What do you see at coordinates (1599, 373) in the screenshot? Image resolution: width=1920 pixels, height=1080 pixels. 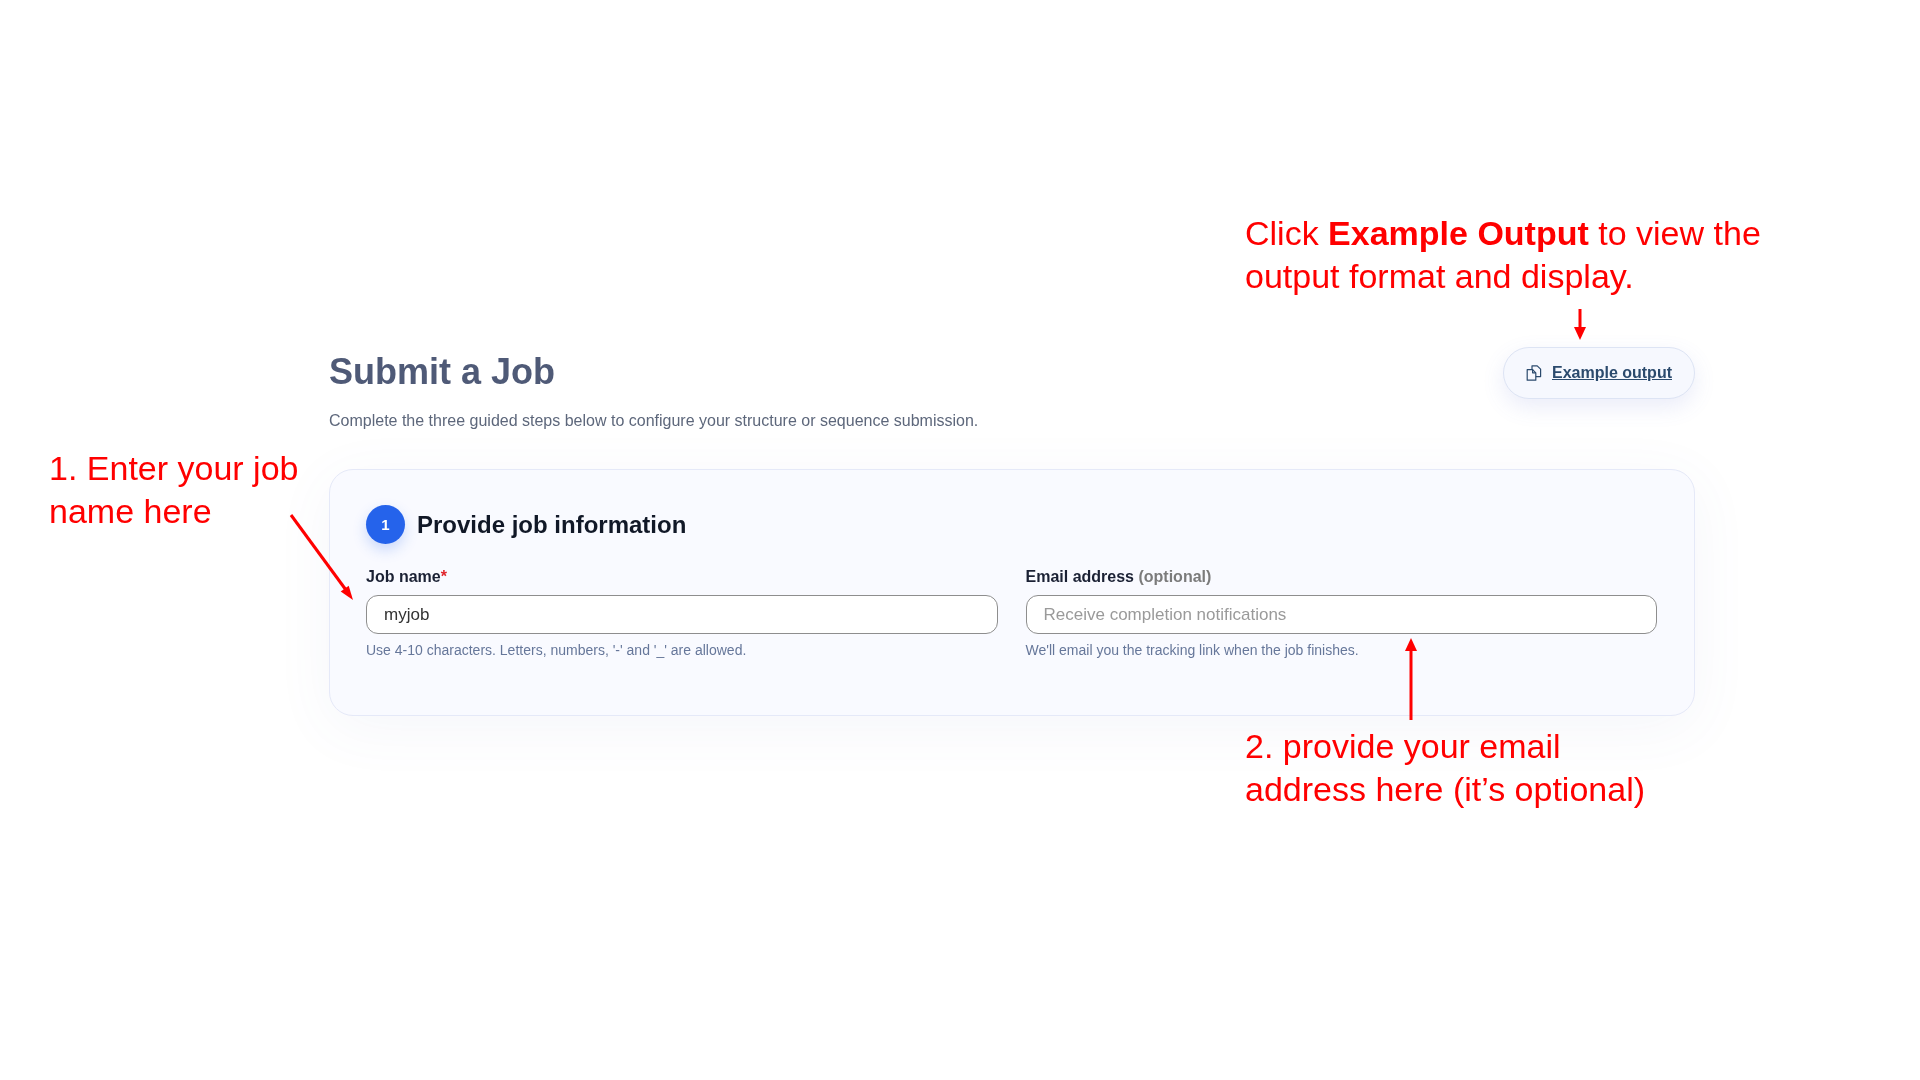 I see `example-output-button: Example output` at bounding box center [1599, 373].